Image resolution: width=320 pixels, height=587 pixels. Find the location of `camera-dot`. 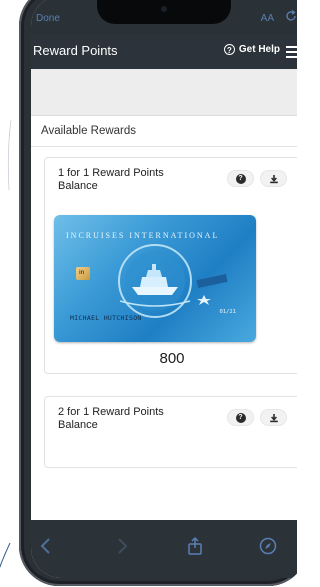

camera-dot is located at coordinates (164, 9).